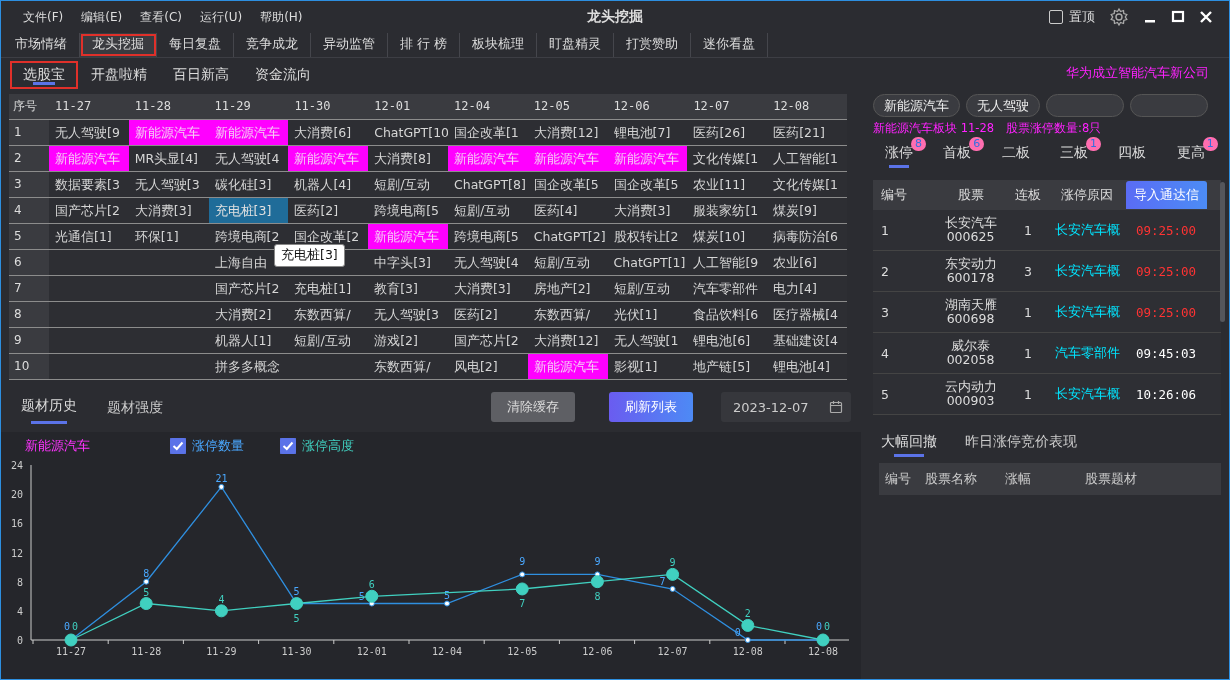 The width and height of the screenshot is (1230, 680). Describe the element at coordinates (29, 132) in the screenshot. I see `row-number: 1` at that location.